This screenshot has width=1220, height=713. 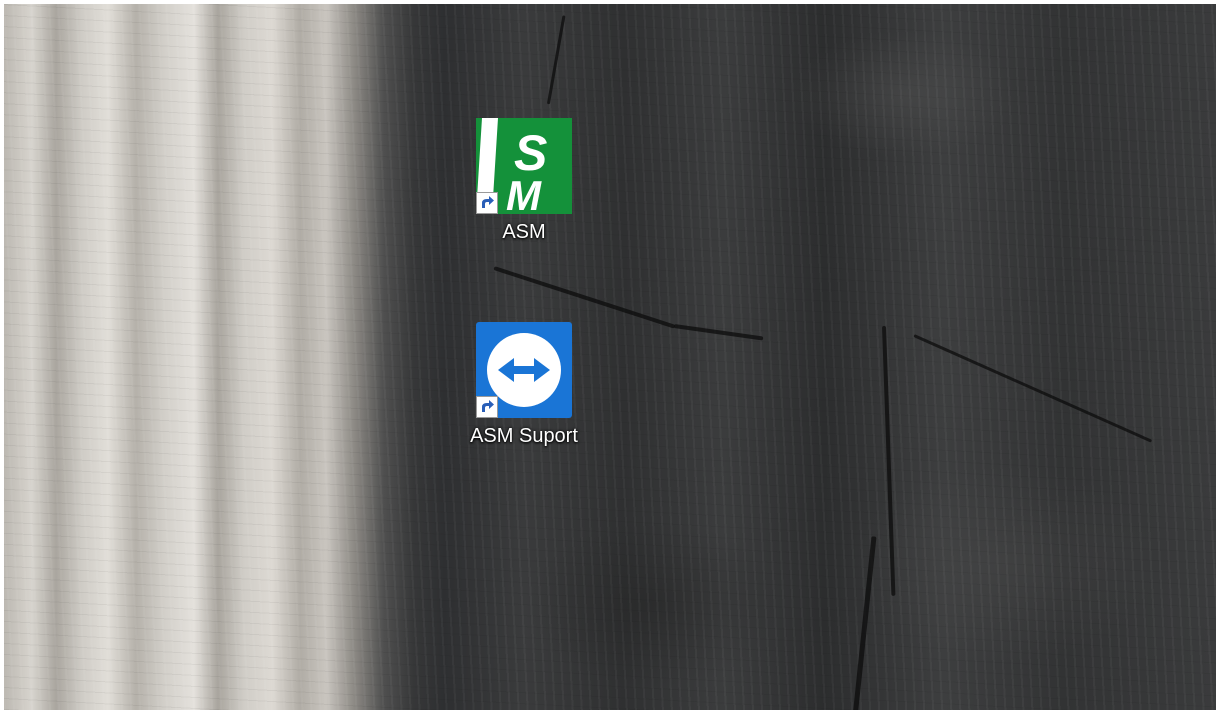 I want to click on desktop-icon-asm: S M ASM, so click(x=524, y=180).